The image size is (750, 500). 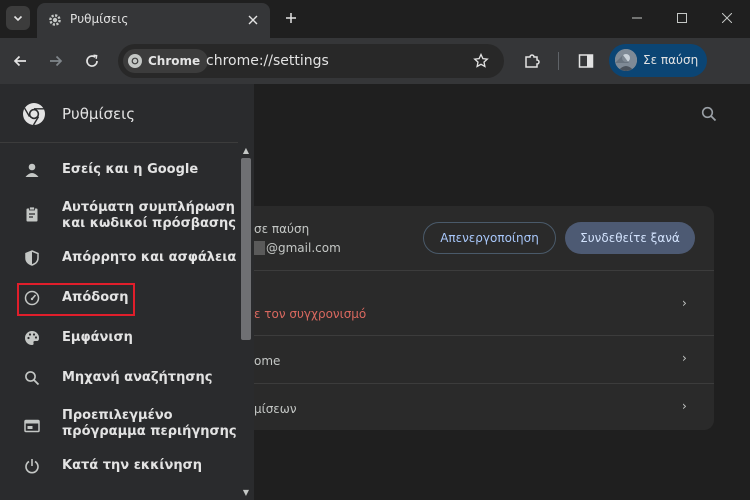 I want to click on sidebar-item-appearance: Εμφάνιση, so click(x=119, y=338).